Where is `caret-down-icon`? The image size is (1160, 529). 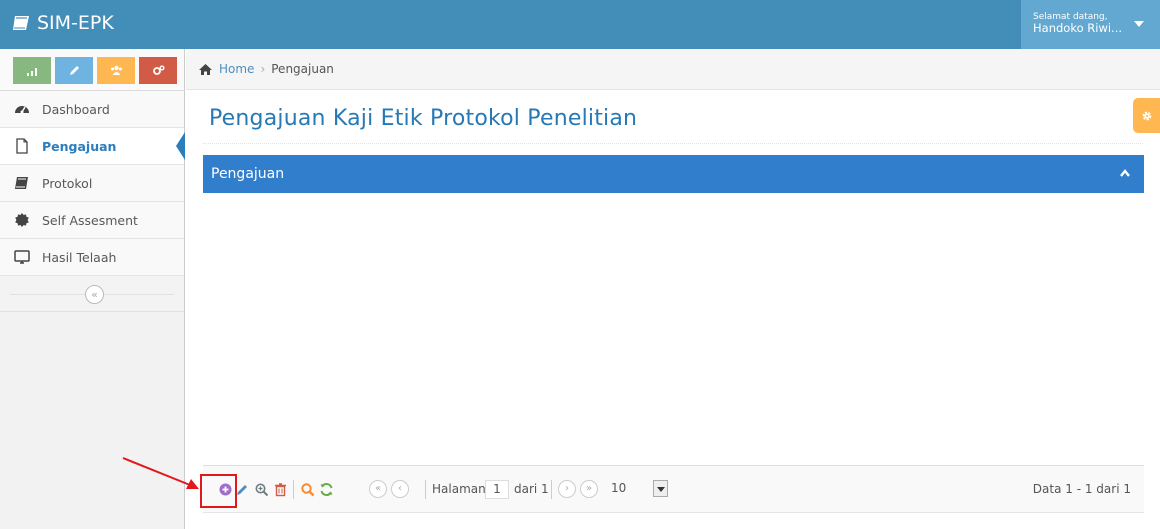
caret-down-icon is located at coordinates (1139, 24).